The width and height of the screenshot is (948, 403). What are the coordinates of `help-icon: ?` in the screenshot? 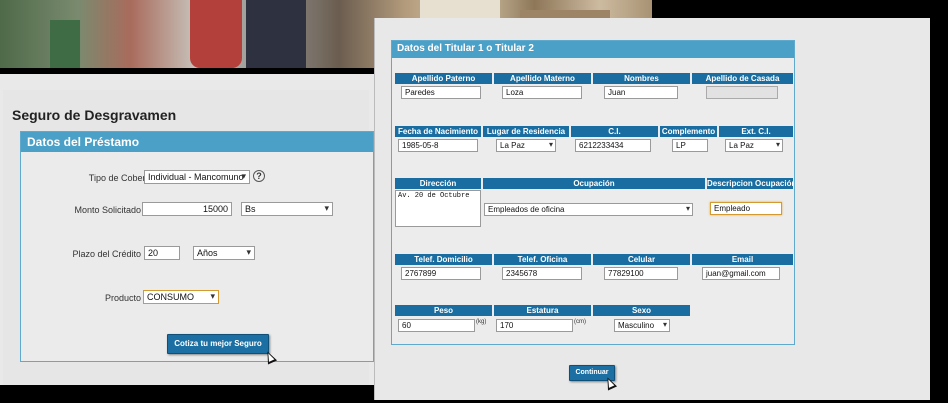 It's located at (259, 176).